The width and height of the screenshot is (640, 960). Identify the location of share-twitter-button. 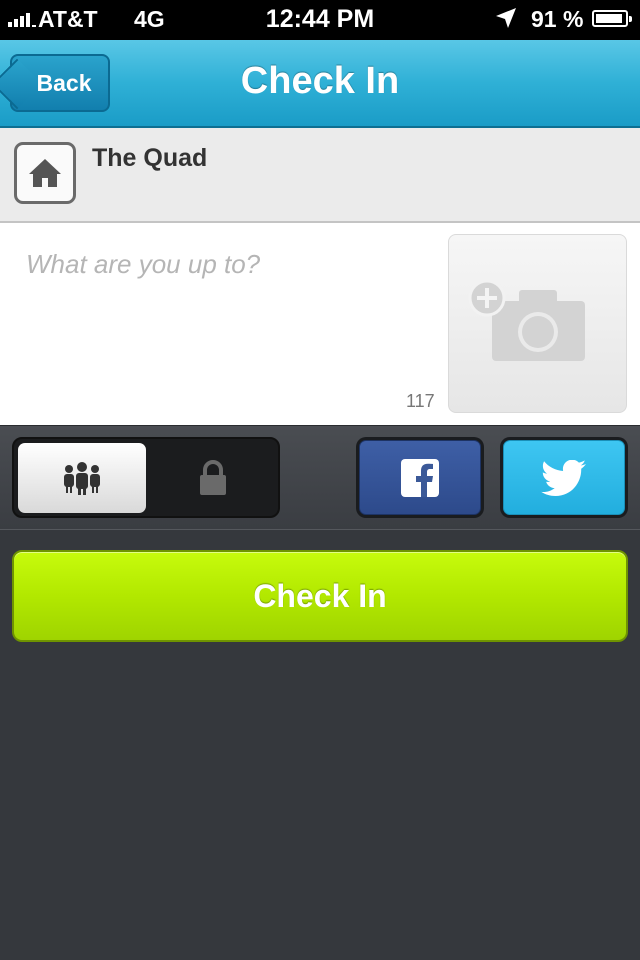
(564, 477).